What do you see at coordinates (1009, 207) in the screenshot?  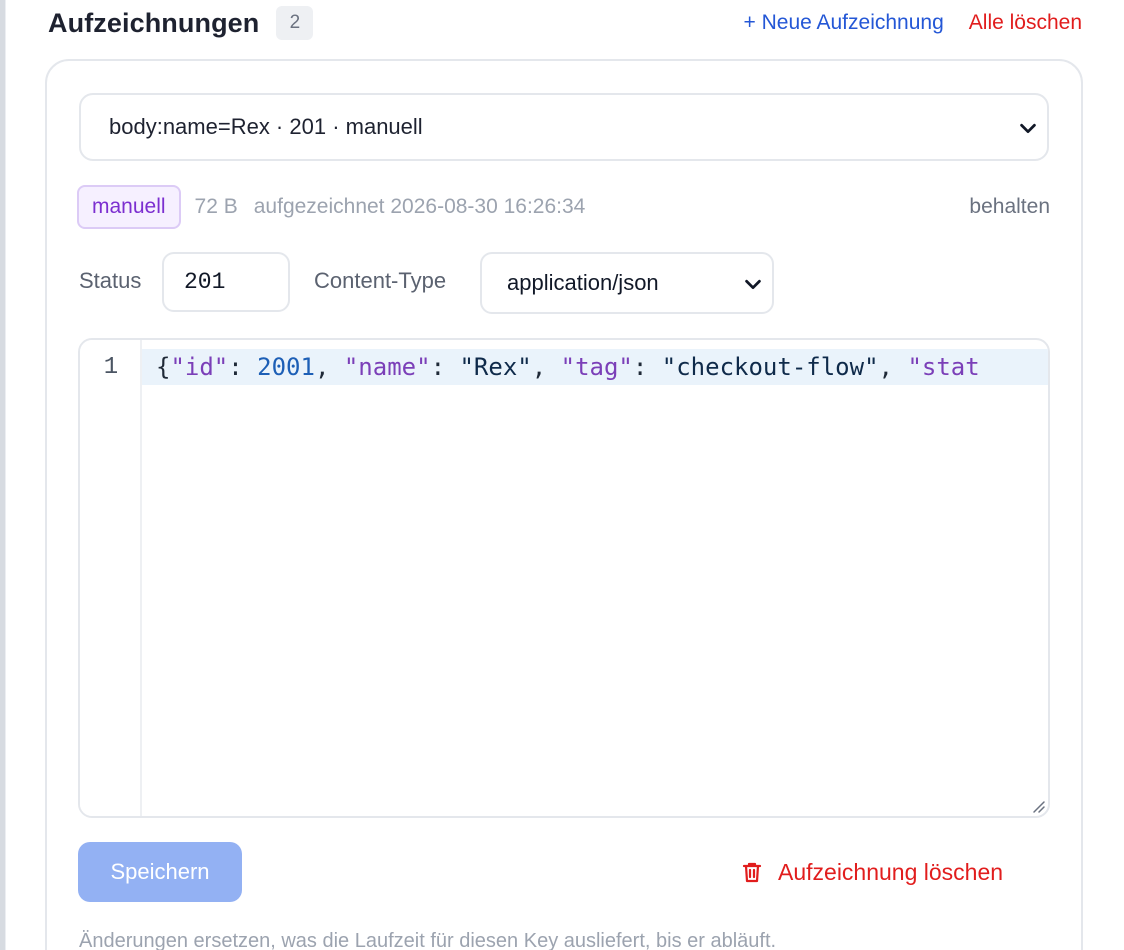 I see `keep-button: behalten` at bounding box center [1009, 207].